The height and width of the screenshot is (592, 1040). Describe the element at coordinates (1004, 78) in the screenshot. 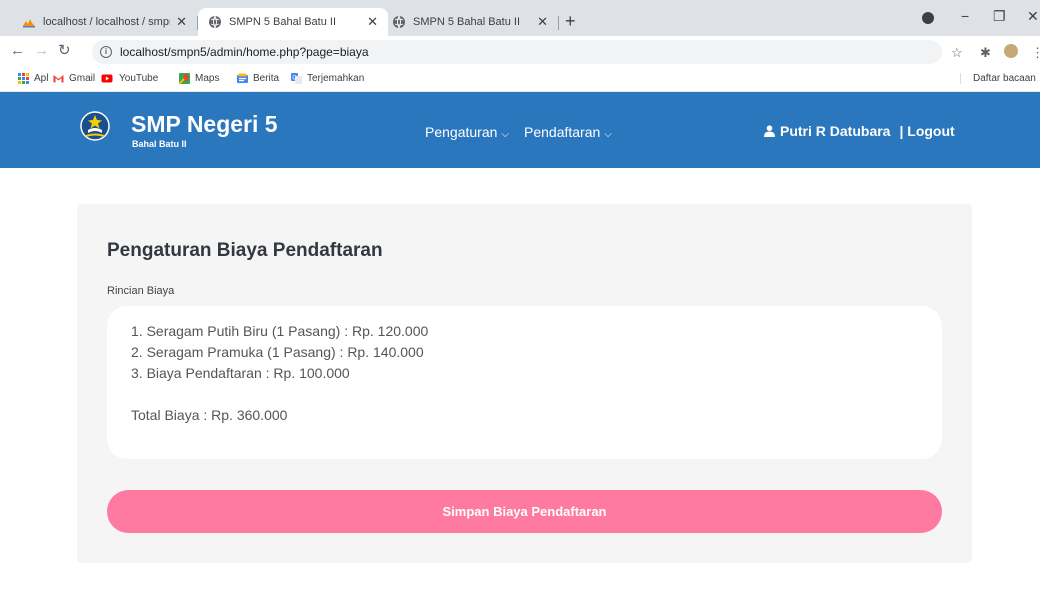

I see `reading-list-label: Daftar bacaan` at that location.